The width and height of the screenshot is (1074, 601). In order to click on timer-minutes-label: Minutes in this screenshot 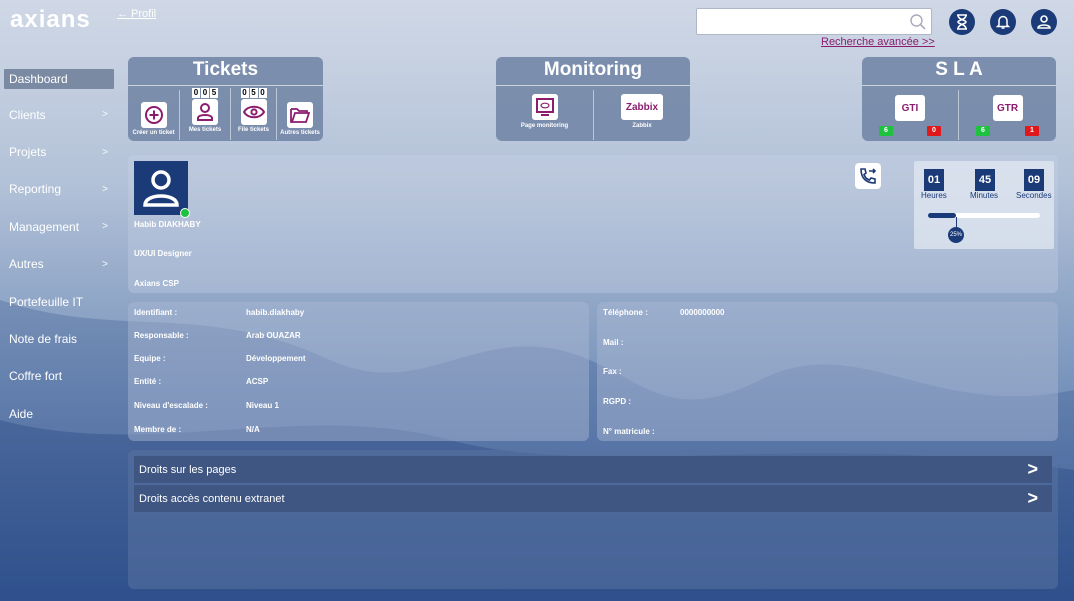, I will do `click(984, 195)`.